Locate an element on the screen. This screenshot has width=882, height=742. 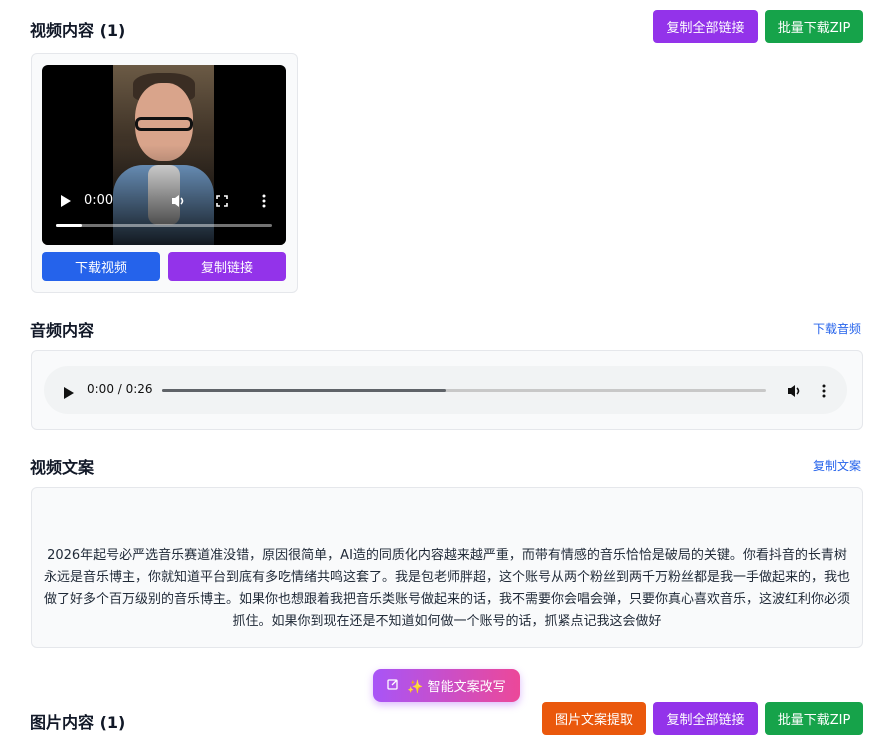
ai-rewrite-button: ✨ 智能文案改写 is located at coordinates (446, 685).